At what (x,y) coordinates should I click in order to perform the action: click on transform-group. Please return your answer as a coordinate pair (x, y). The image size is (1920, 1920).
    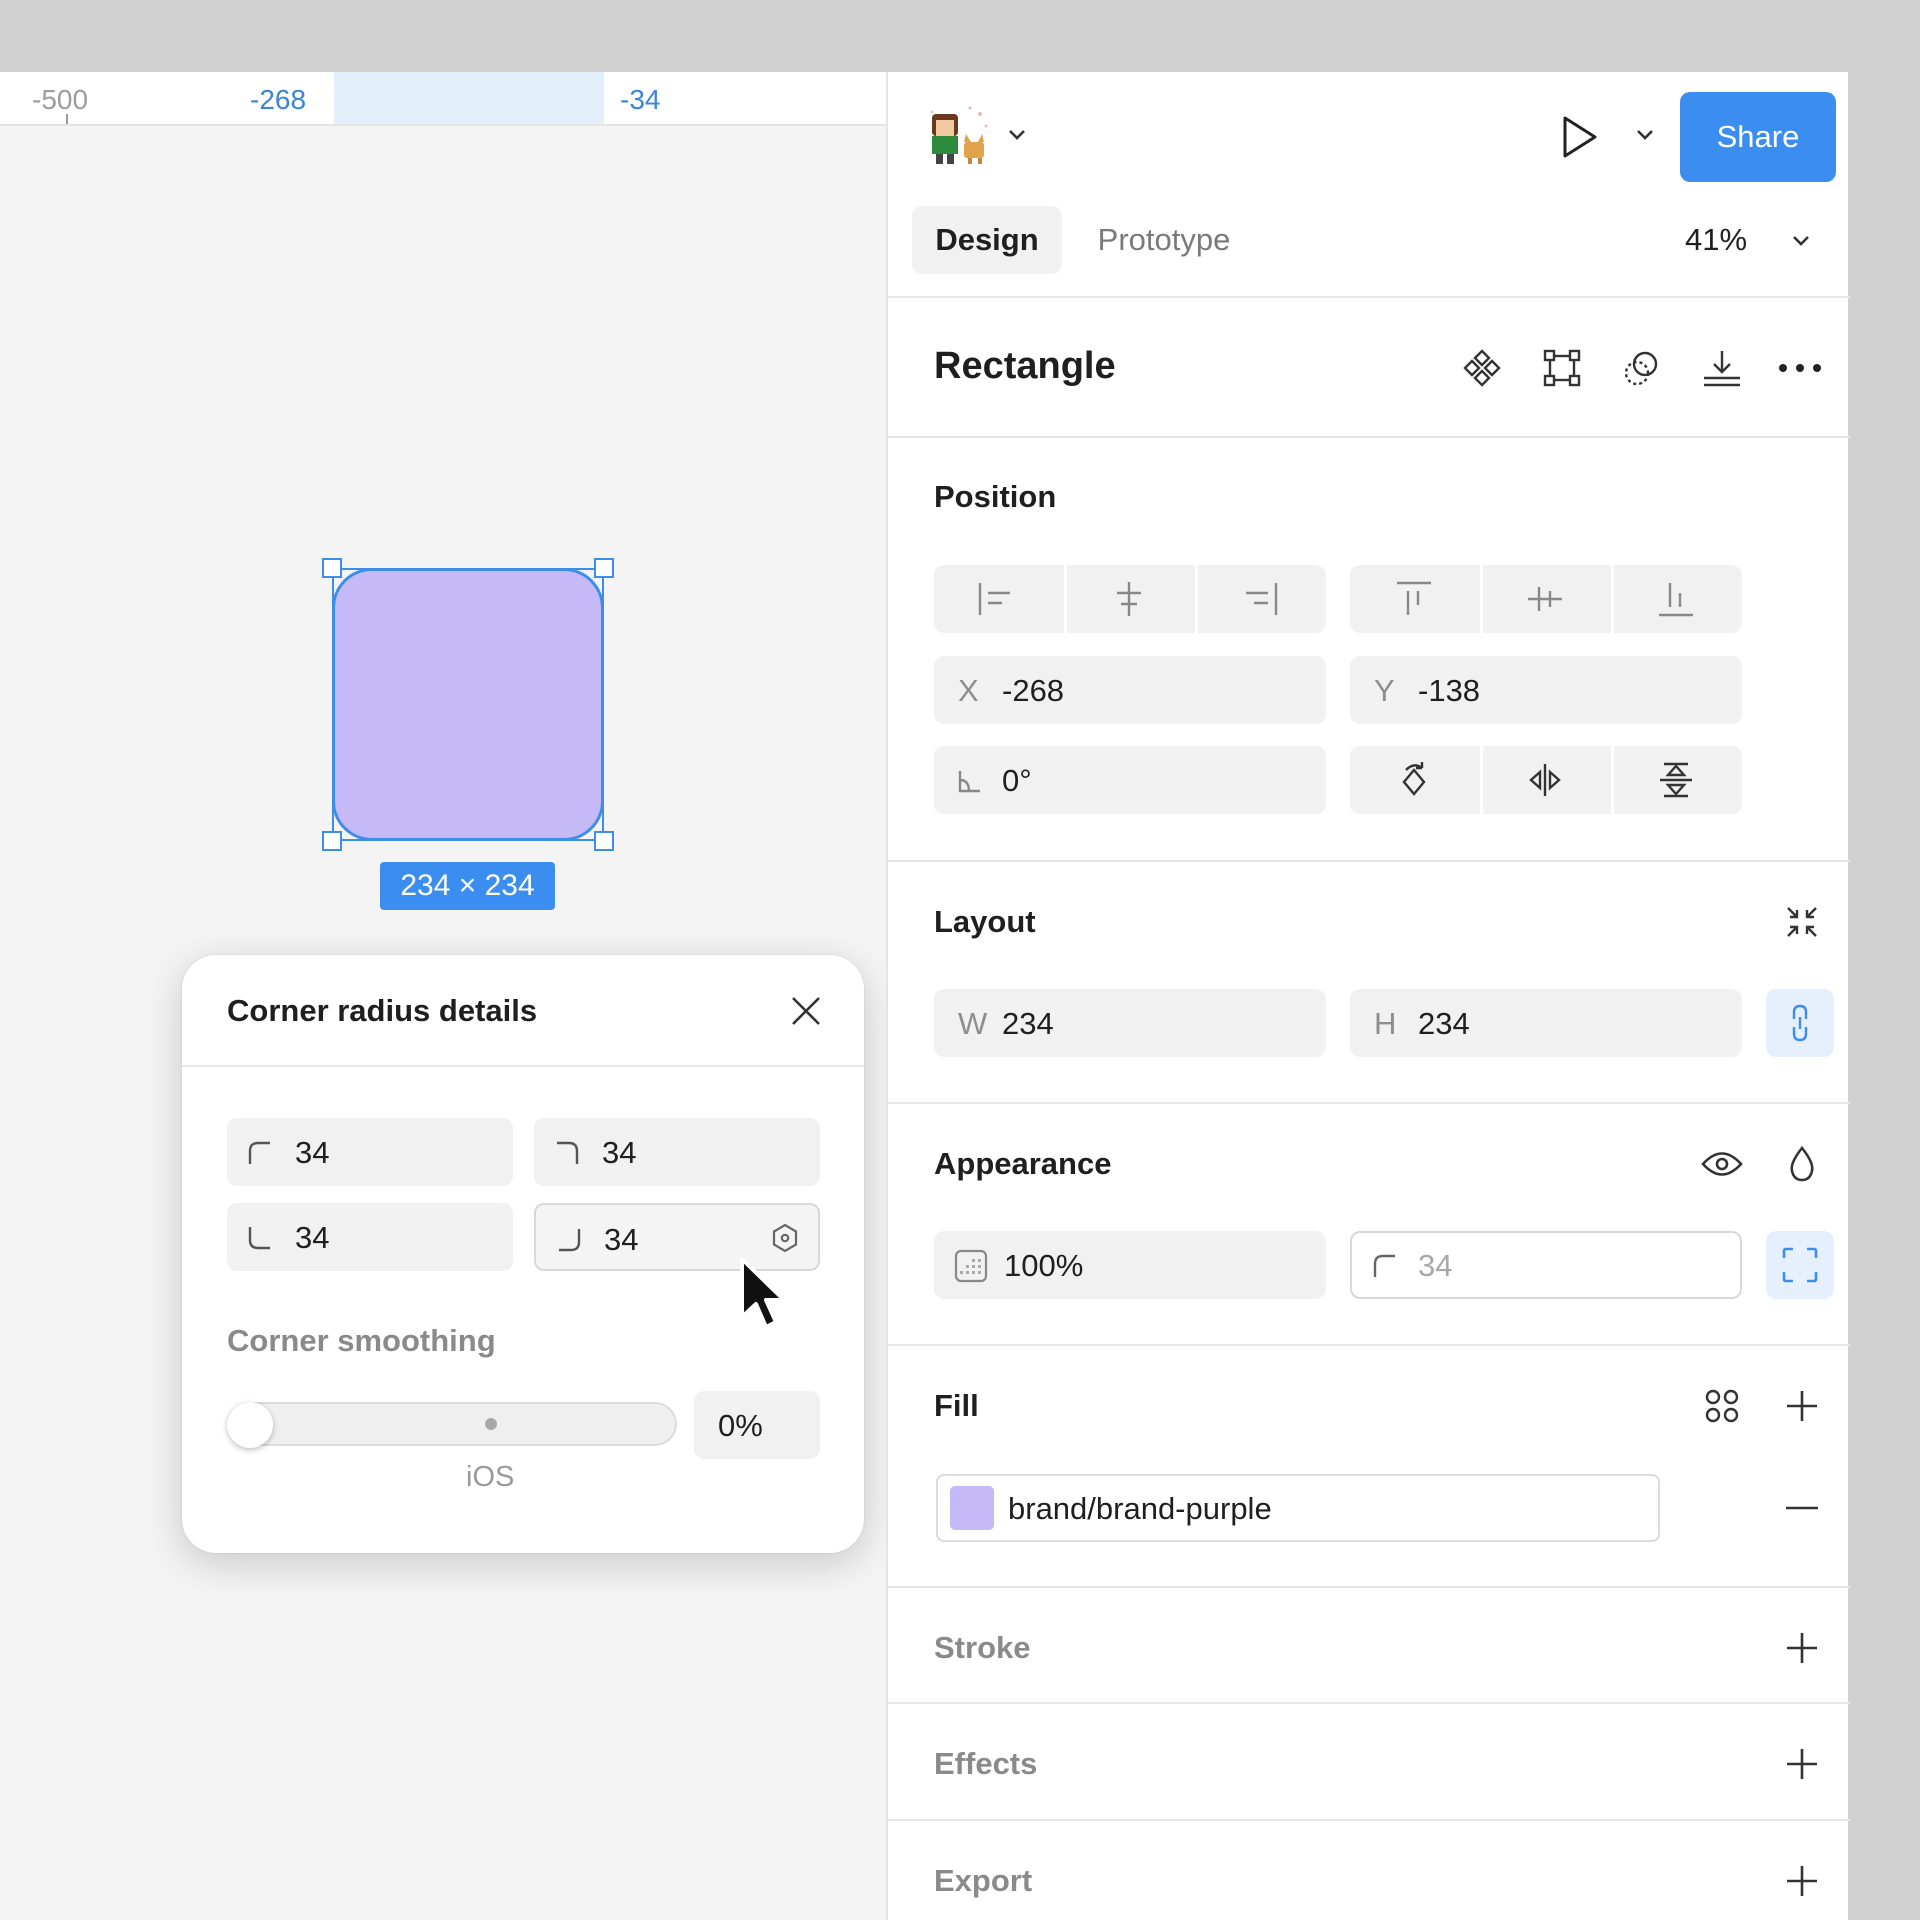
    Looking at the image, I should click on (1546, 780).